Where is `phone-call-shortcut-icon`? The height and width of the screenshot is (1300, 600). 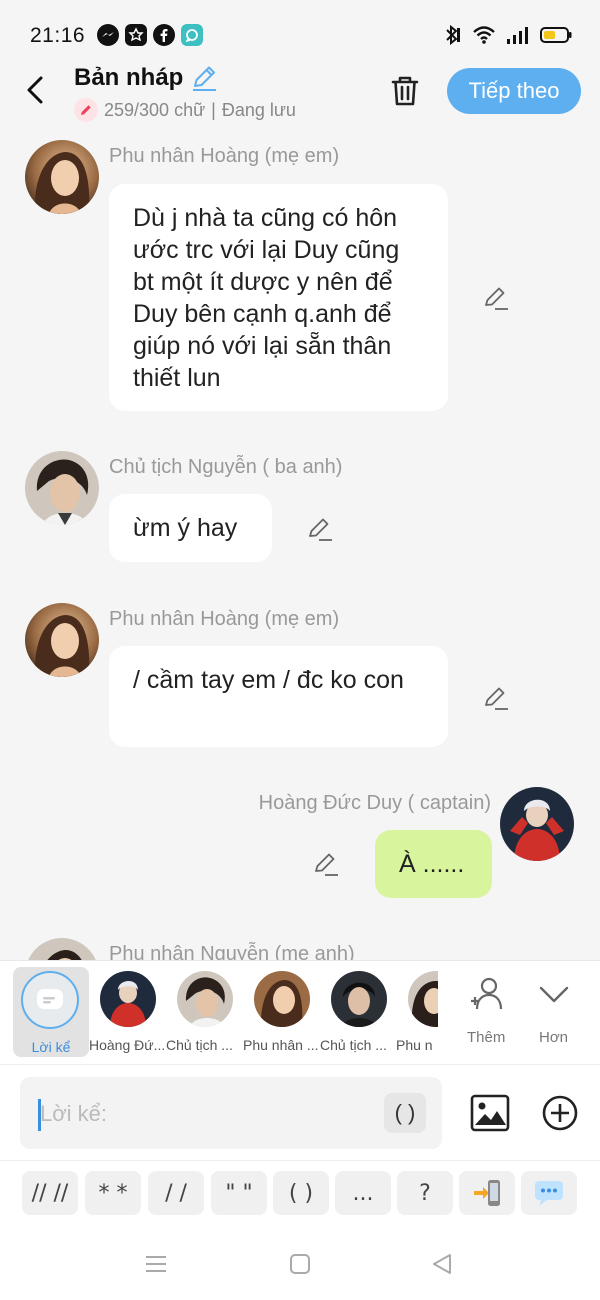 phone-call-shortcut-icon is located at coordinates (487, 1193).